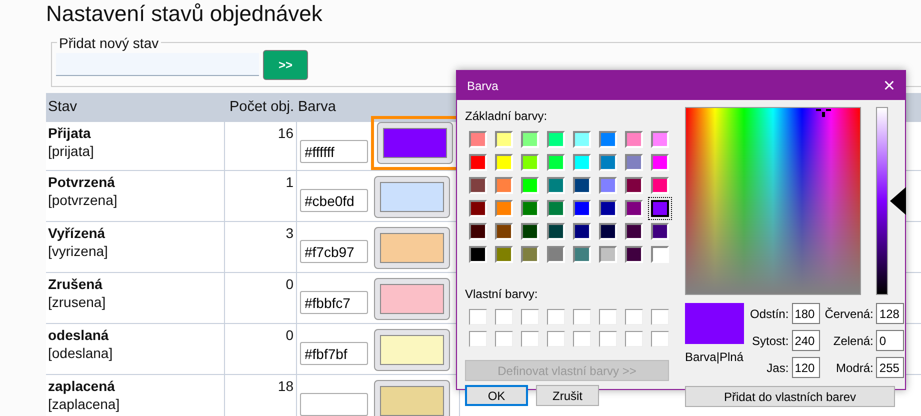  Describe the element at coordinates (334, 302) in the screenshot. I see `hex-field: #fbbfc7` at that location.